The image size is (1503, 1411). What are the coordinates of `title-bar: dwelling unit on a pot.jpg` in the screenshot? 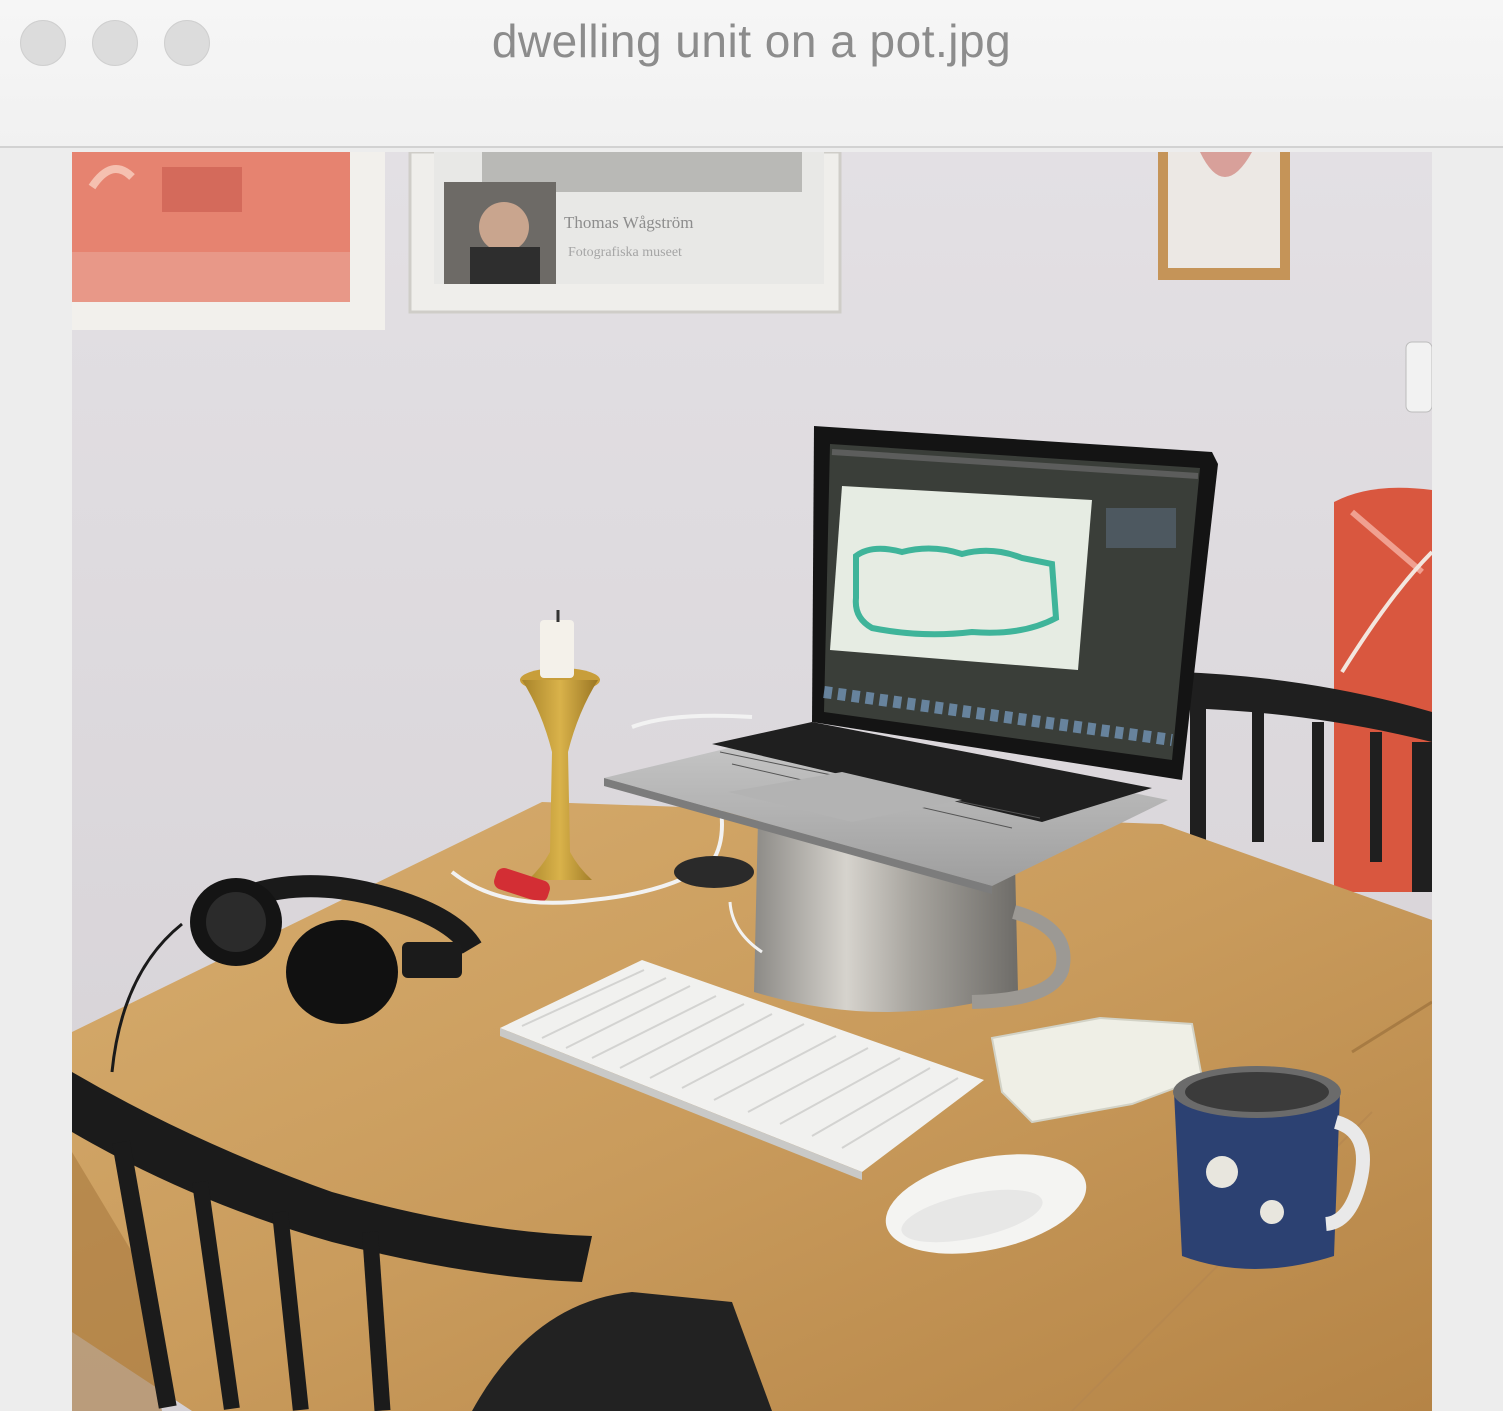 It's located at (751, 74).